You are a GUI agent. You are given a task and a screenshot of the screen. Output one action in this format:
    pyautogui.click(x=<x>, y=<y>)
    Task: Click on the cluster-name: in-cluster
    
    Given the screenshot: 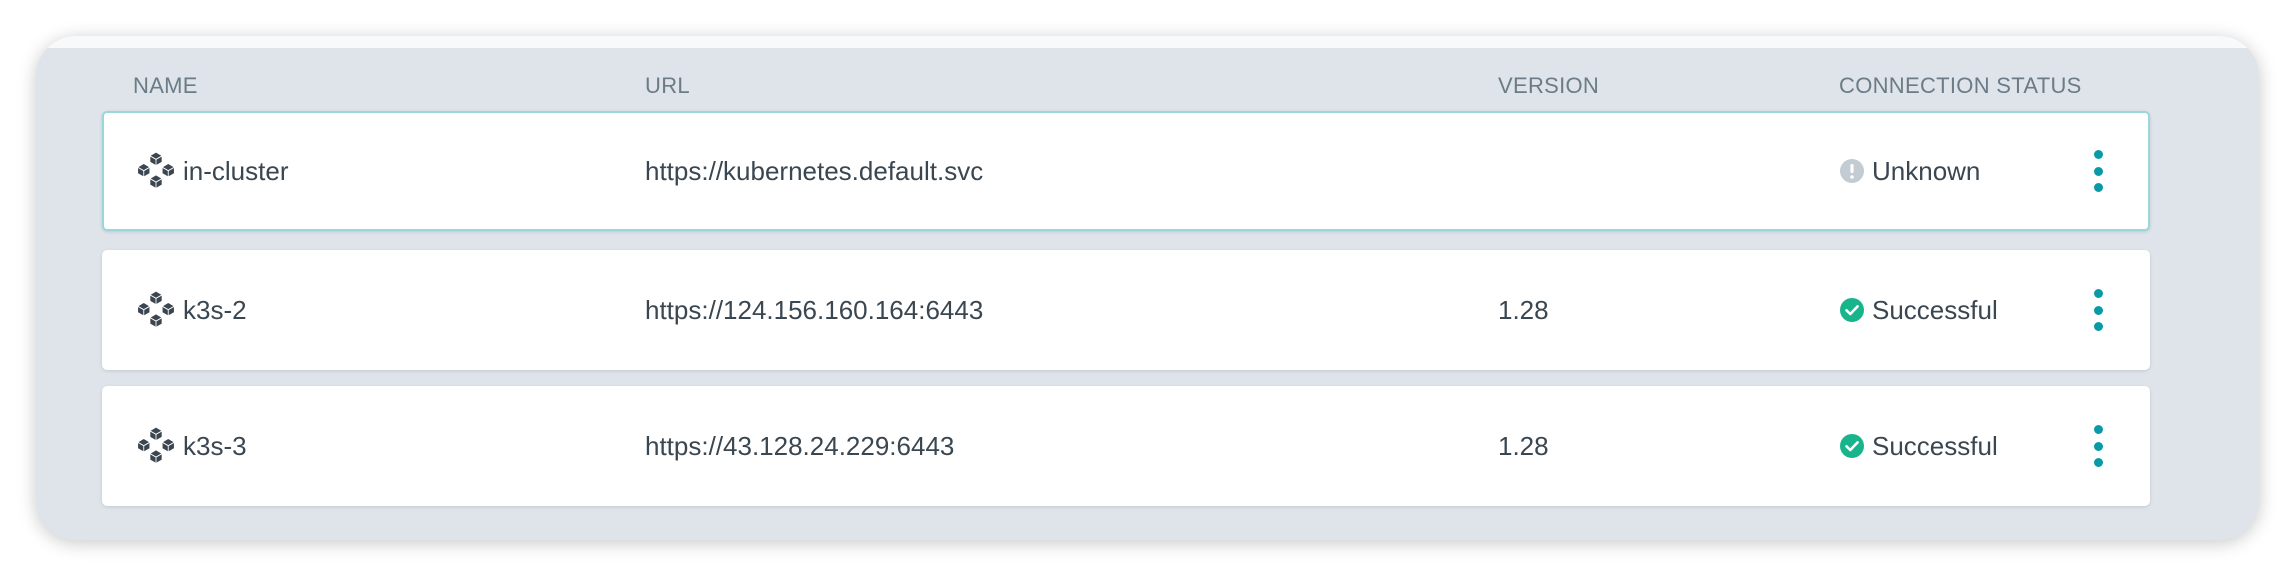 What is the action you would take?
    pyautogui.click(x=236, y=170)
    